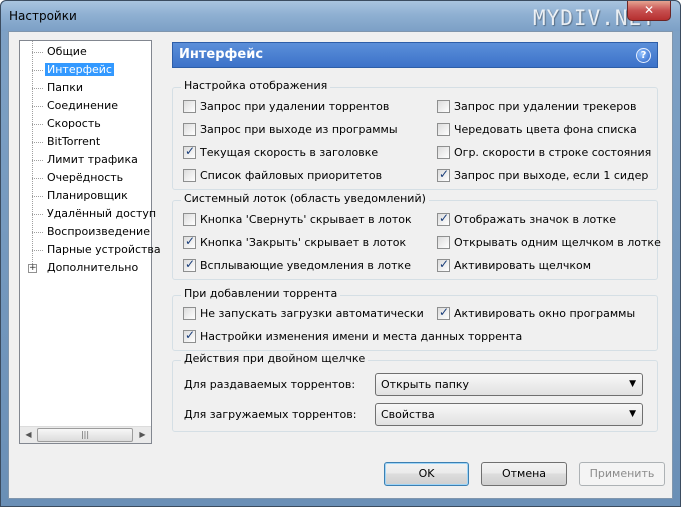 This screenshot has width=681, height=507. Describe the element at coordinates (142, 435) in the screenshot. I see `scroll-right-icon: ▶` at that location.